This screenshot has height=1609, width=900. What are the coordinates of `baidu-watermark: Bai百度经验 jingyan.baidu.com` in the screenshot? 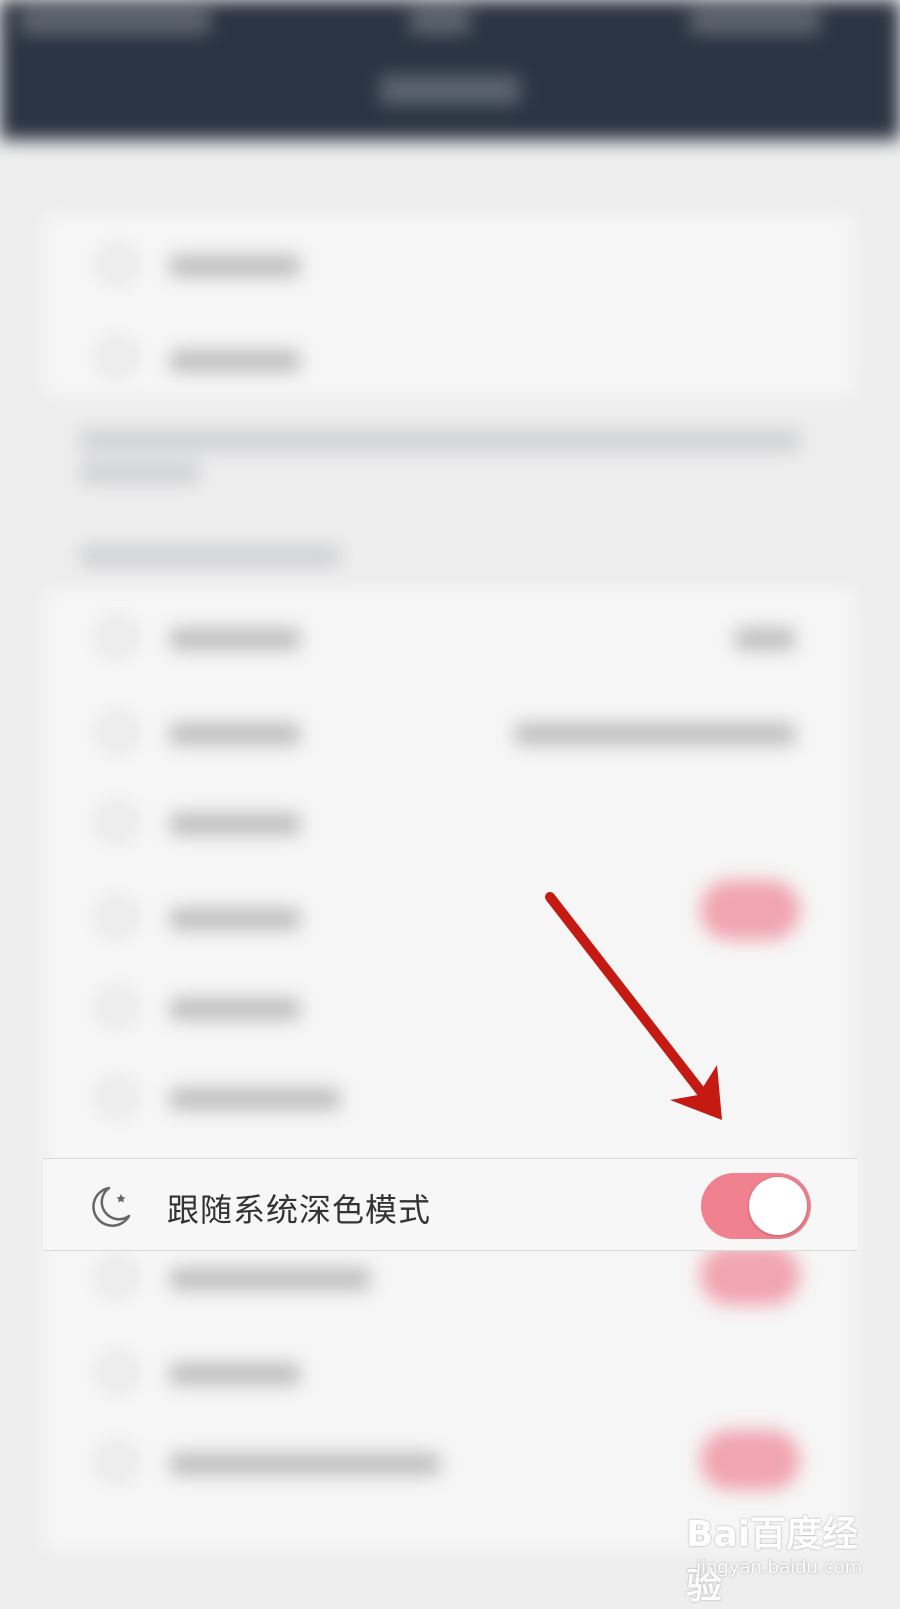 It's located at (786, 1556).